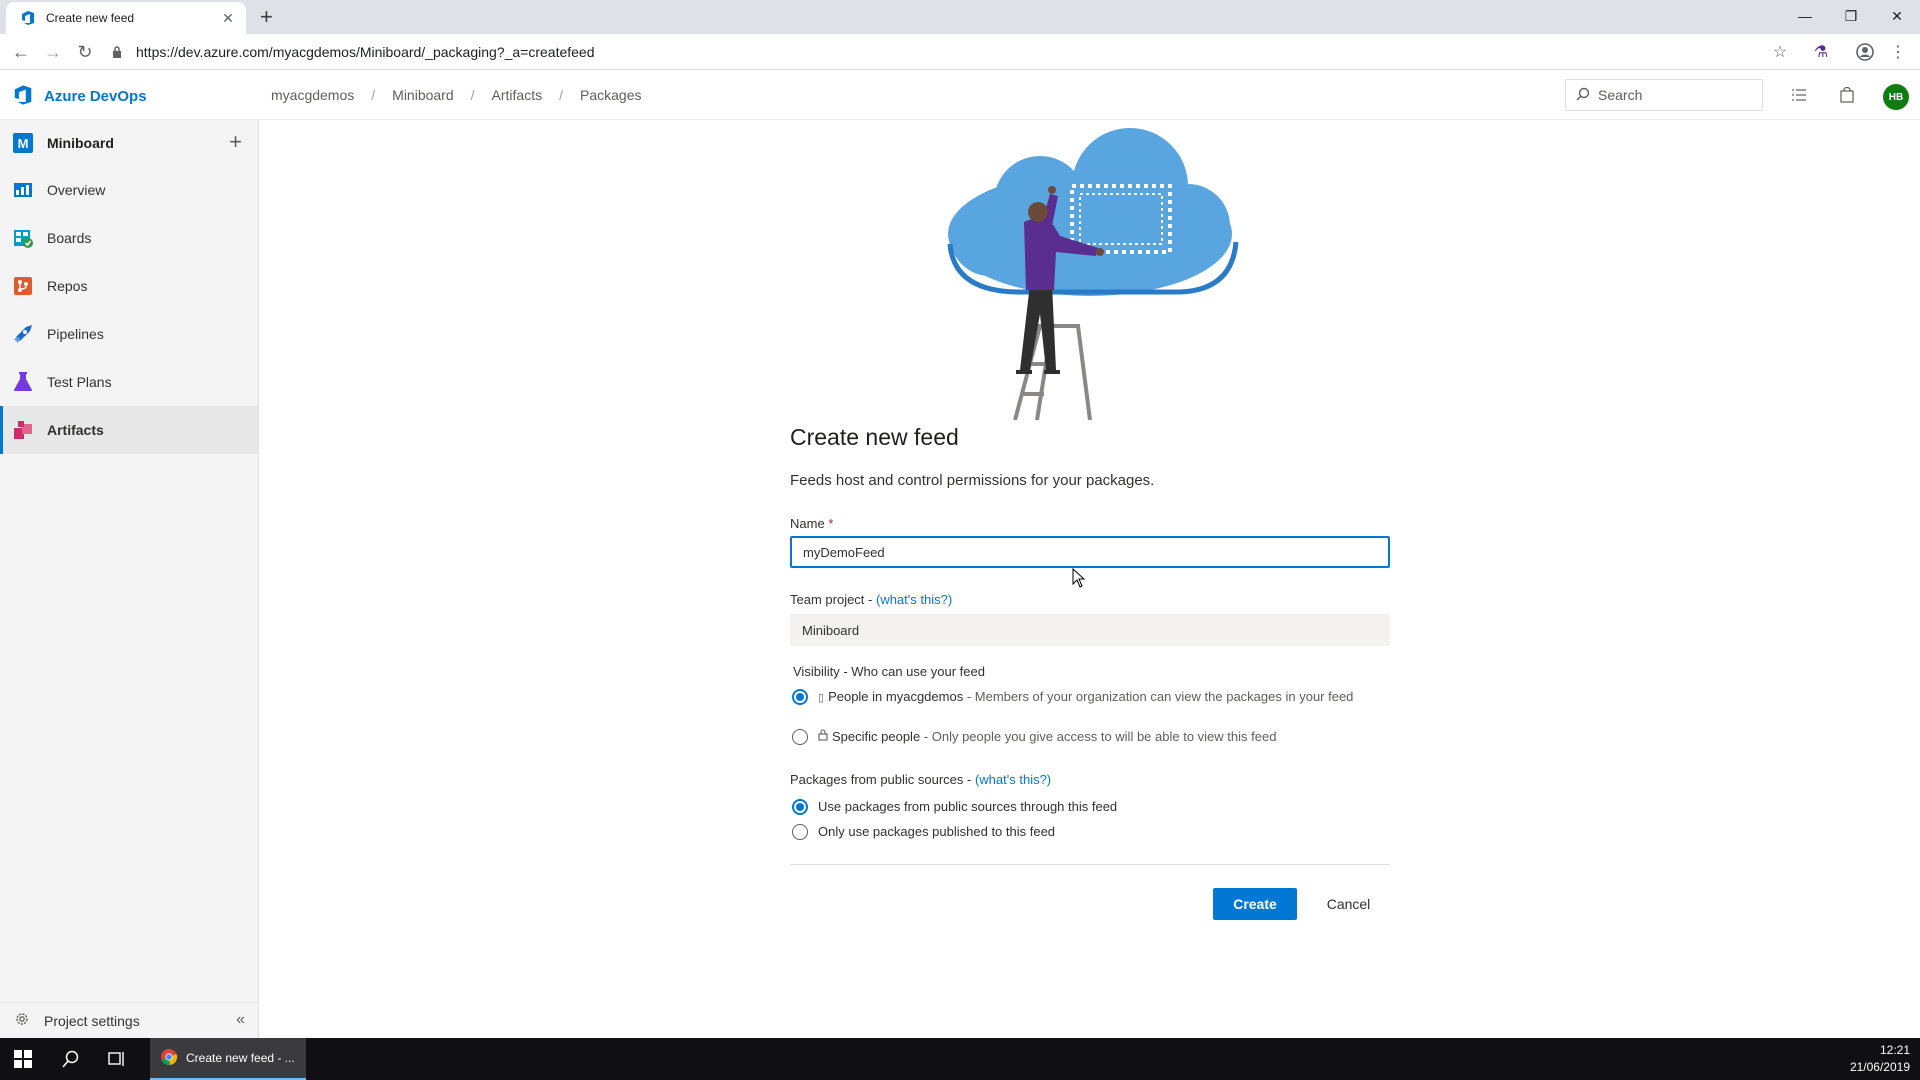 The image size is (1920, 1080). Describe the element at coordinates (23, 190) in the screenshot. I see `overview-icon` at that location.